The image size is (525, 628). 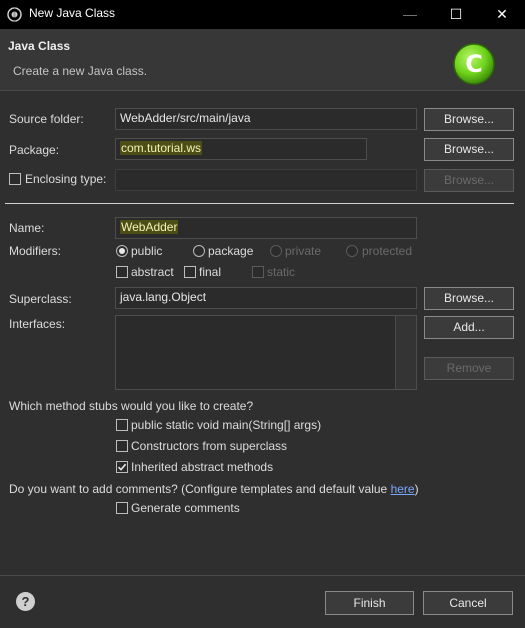 I want to click on section-separator, so click(x=259, y=203).